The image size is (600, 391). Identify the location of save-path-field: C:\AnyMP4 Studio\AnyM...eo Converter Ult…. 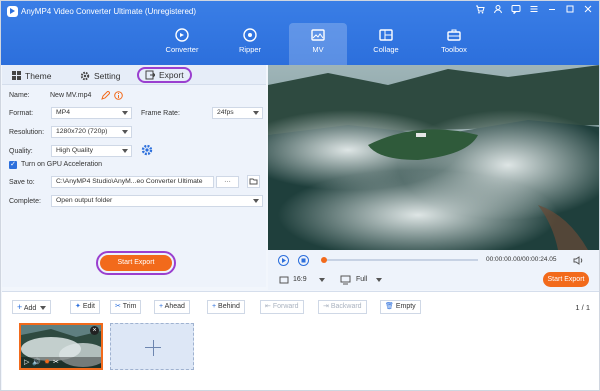
(132, 182).